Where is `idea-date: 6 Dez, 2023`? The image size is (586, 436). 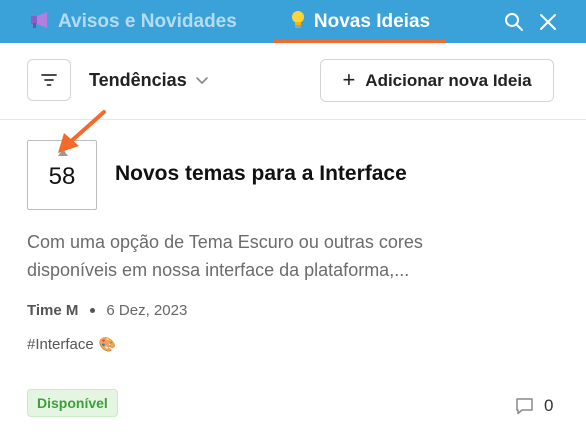 idea-date: 6 Dez, 2023 is located at coordinates (147, 310).